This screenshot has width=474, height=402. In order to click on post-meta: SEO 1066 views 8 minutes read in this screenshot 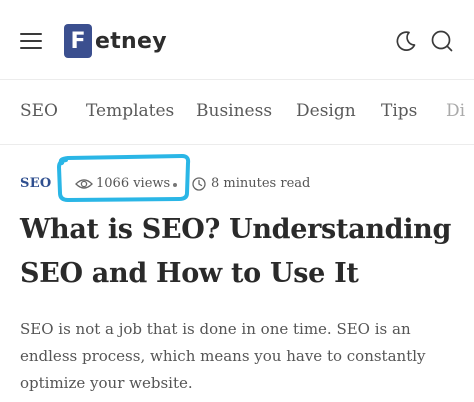, I will do `click(240, 185)`.